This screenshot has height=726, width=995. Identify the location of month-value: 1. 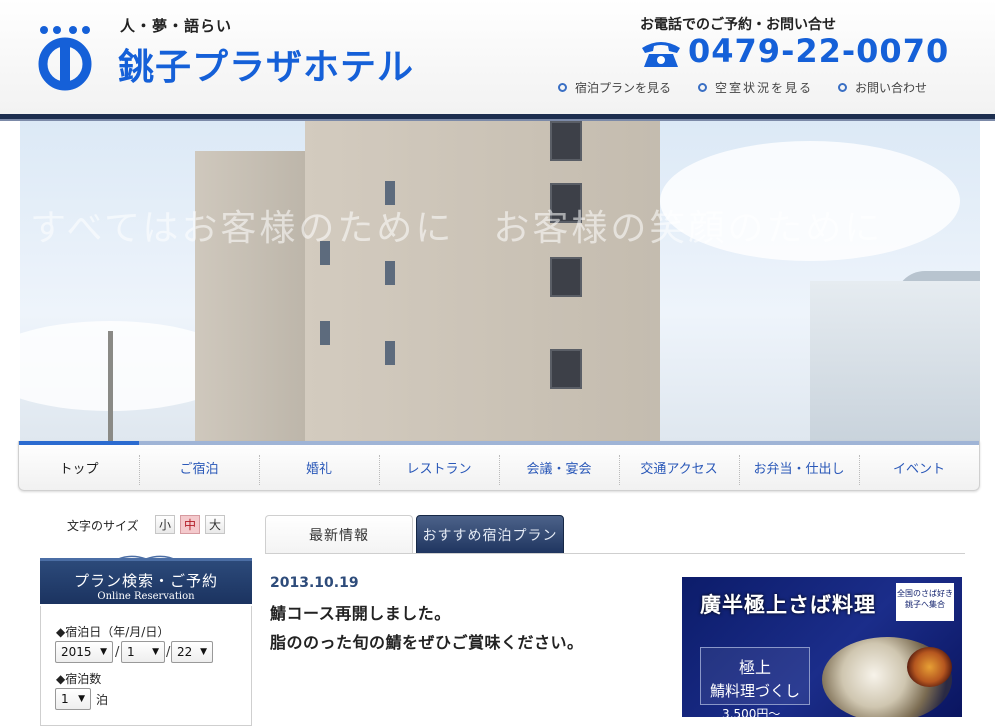
(131, 652).